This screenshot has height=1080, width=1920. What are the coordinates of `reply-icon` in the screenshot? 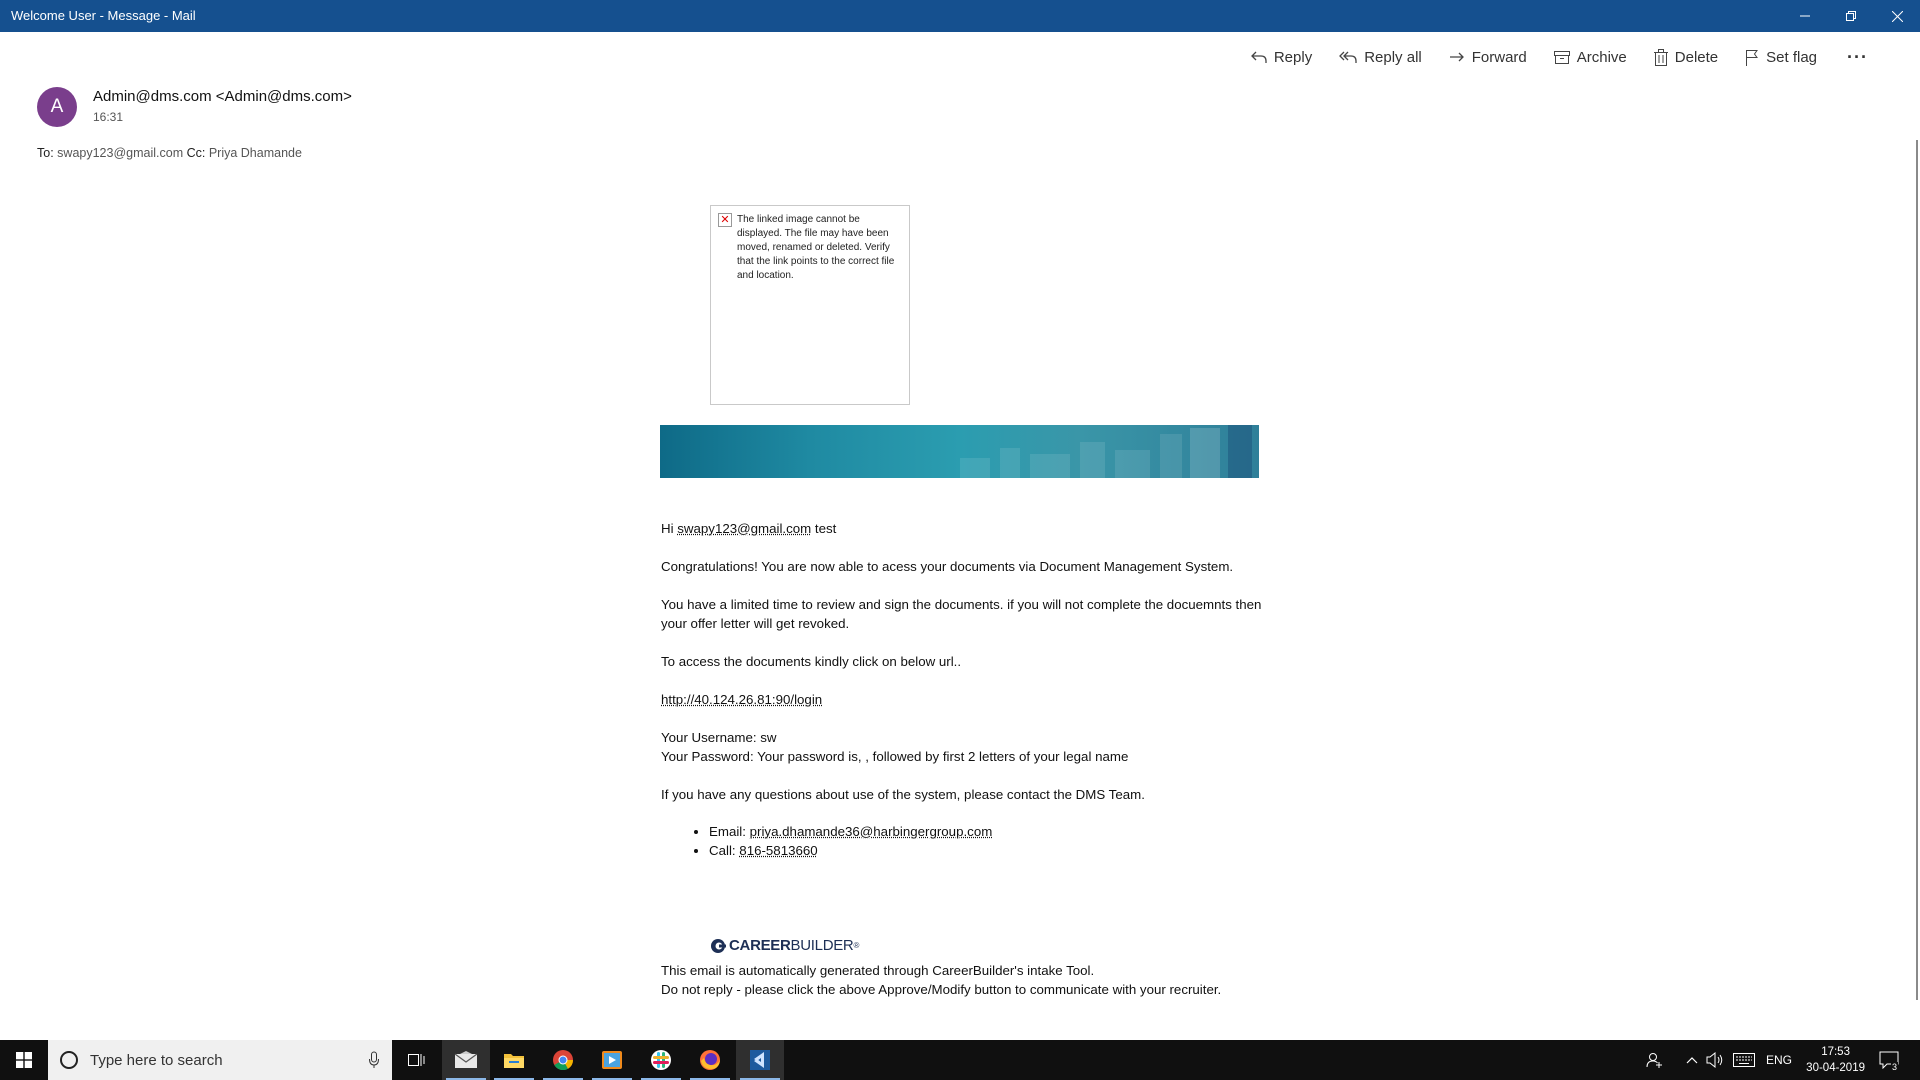 It's located at (1258, 57).